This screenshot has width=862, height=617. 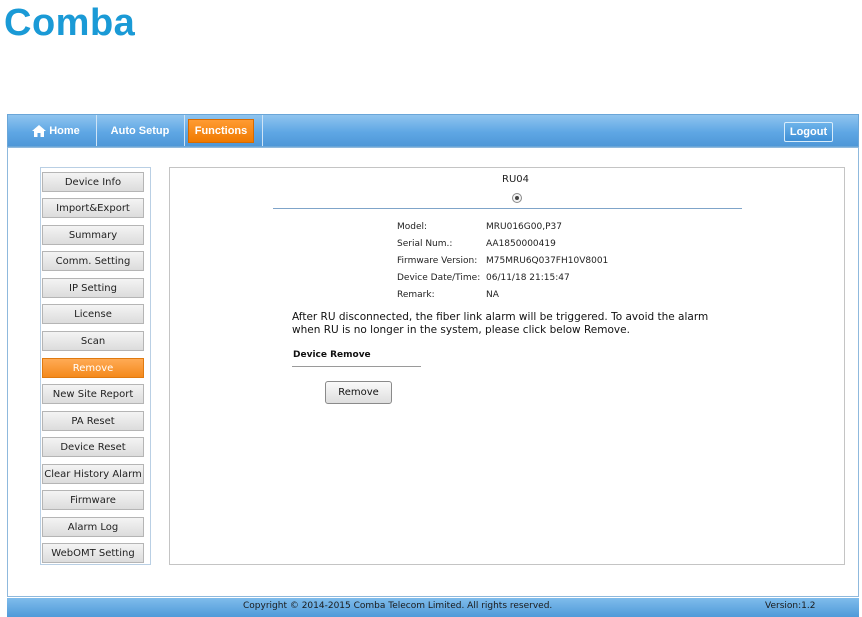 I want to click on sidebar-item-webomt-setting: WebOMT Setting, so click(x=93, y=553).